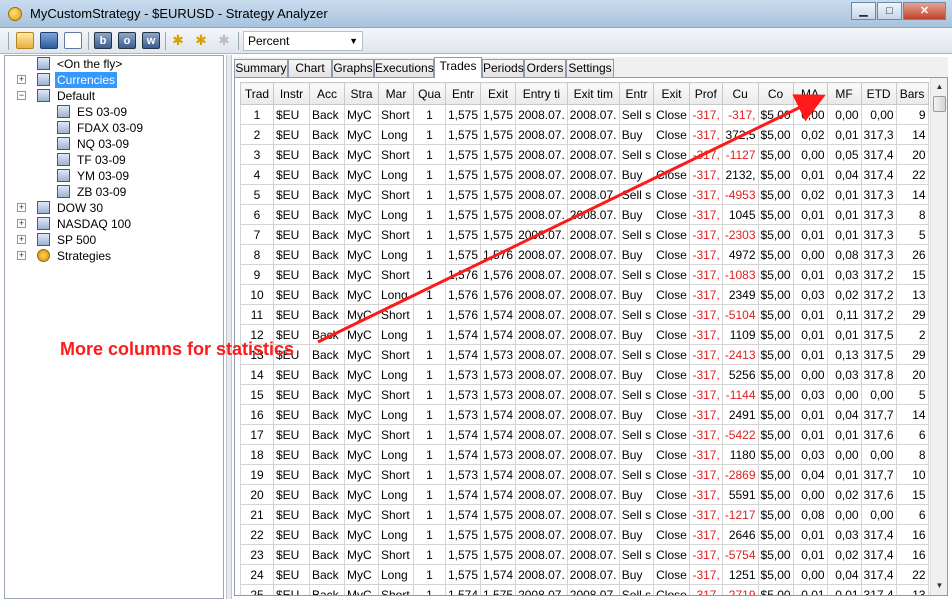 The height and width of the screenshot is (607, 952). What do you see at coordinates (545, 68) in the screenshot?
I see `tab-orders: Orders` at bounding box center [545, 68].